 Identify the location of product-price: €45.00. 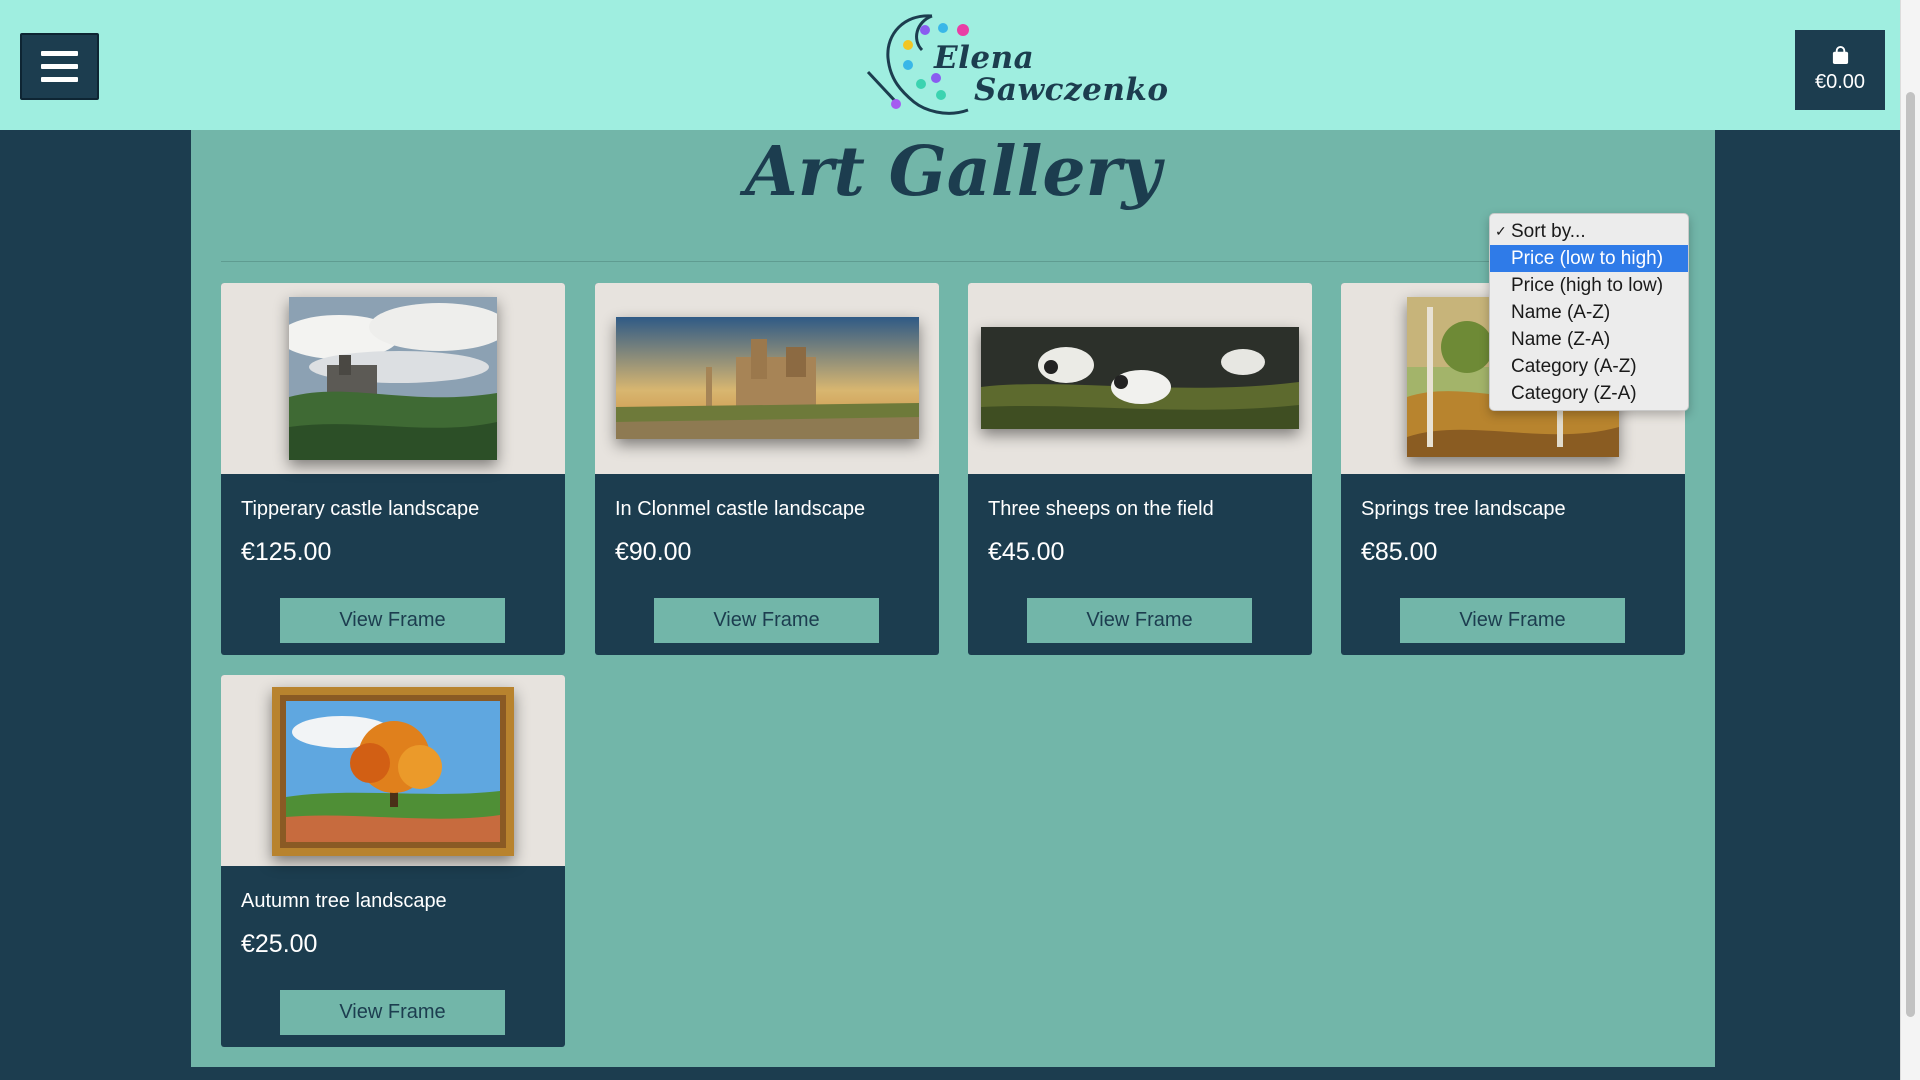
(1026, 552).